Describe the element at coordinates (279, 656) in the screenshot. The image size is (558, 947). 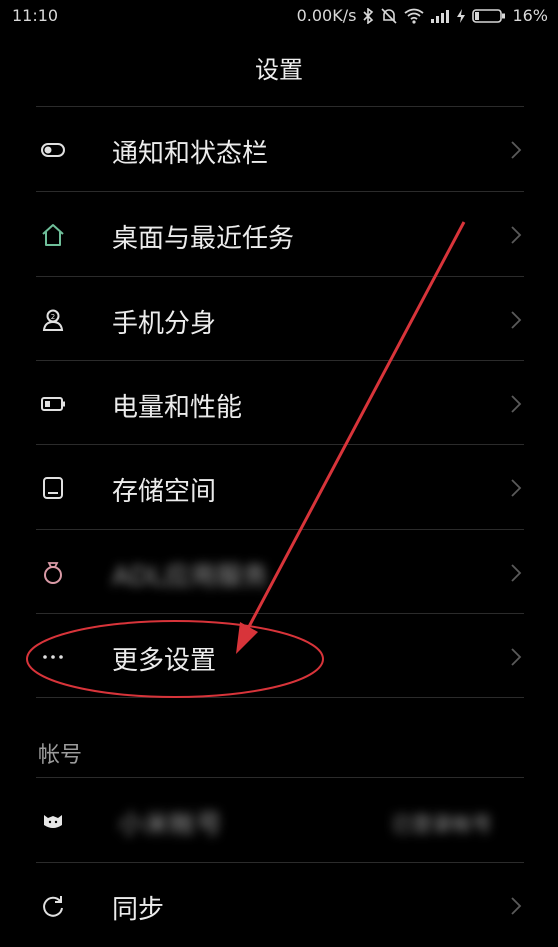
I see `settings-item-more: 更多设置` at that location.